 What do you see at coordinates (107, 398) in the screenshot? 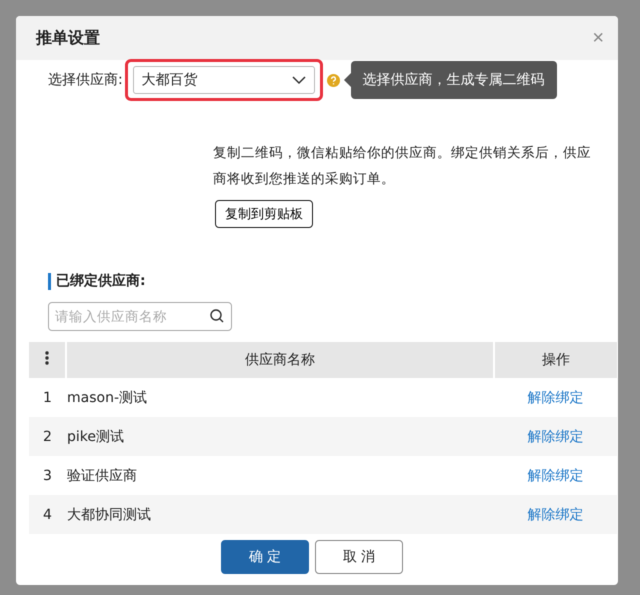
I see `supplier-name: mason-测试` at bounding box center [107, 398].